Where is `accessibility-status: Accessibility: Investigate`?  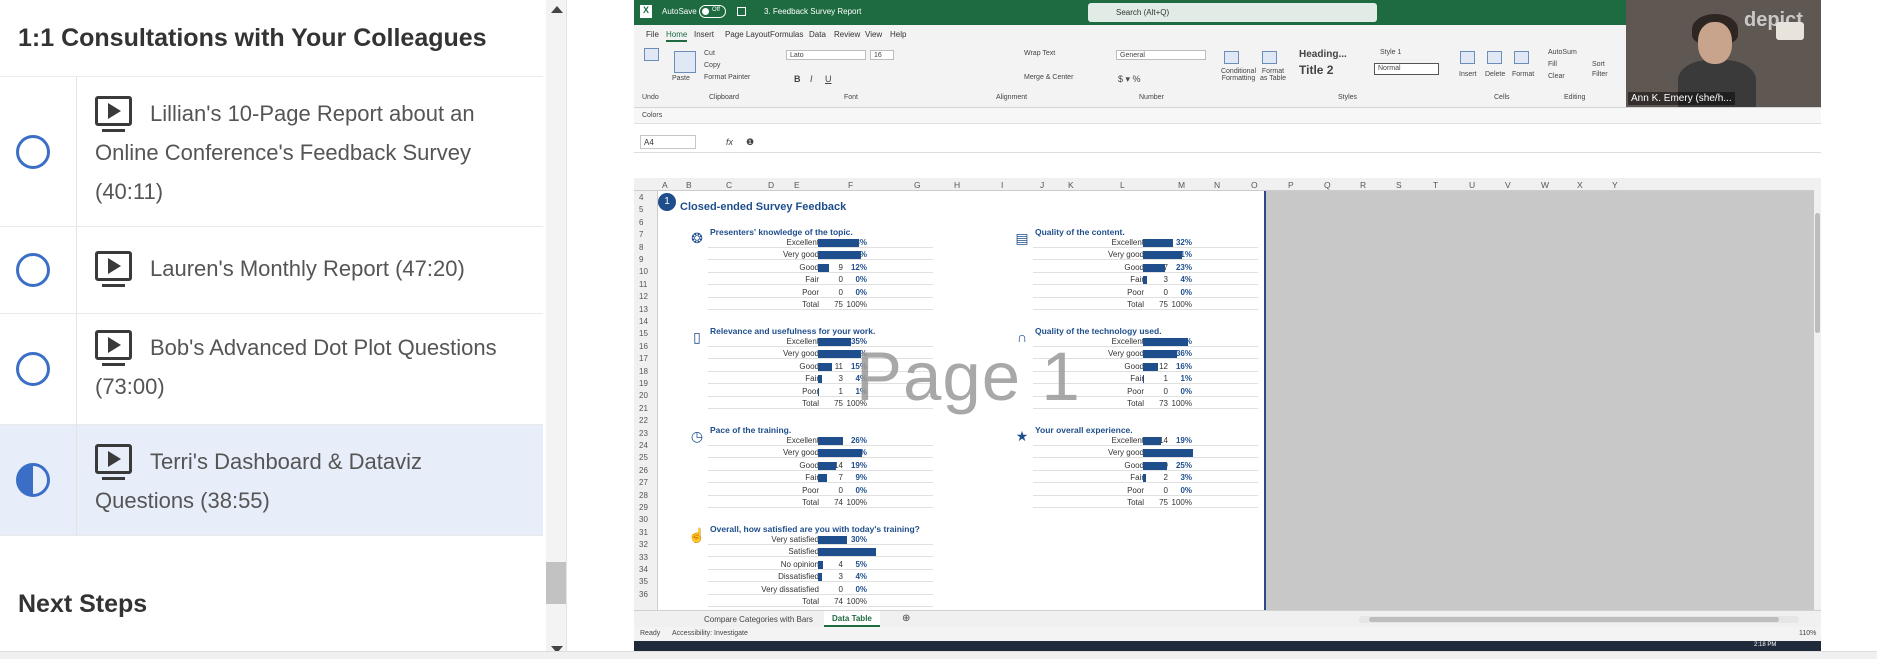 accessibility-status: Accessibility: Investigate is located at coordinates (710, 633).